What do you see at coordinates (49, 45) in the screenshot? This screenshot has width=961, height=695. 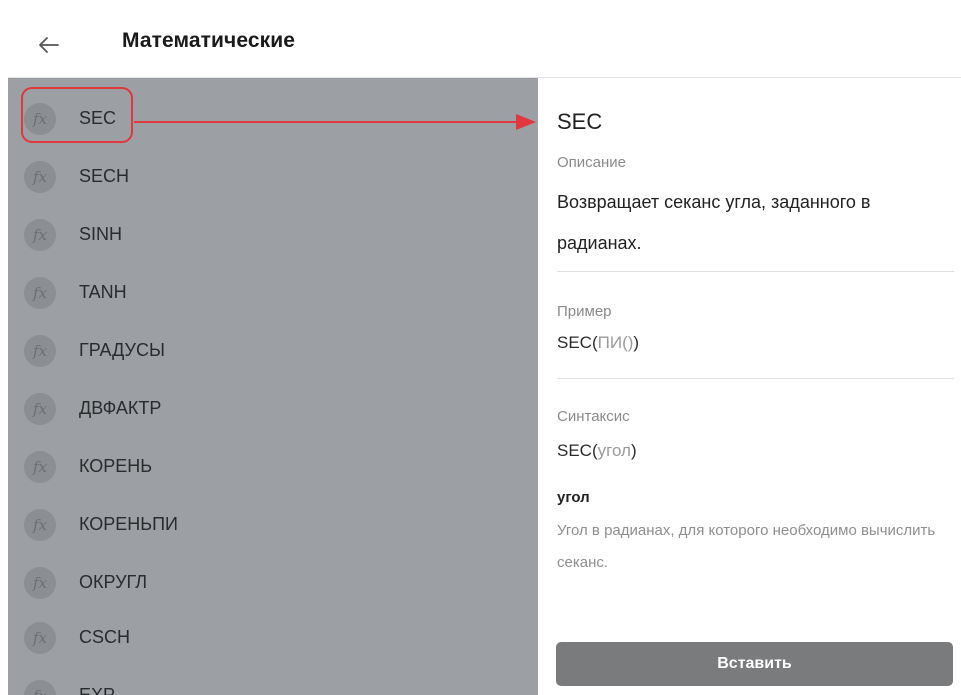 I see `arrow-left-icon` at bounding box center [49, 45].